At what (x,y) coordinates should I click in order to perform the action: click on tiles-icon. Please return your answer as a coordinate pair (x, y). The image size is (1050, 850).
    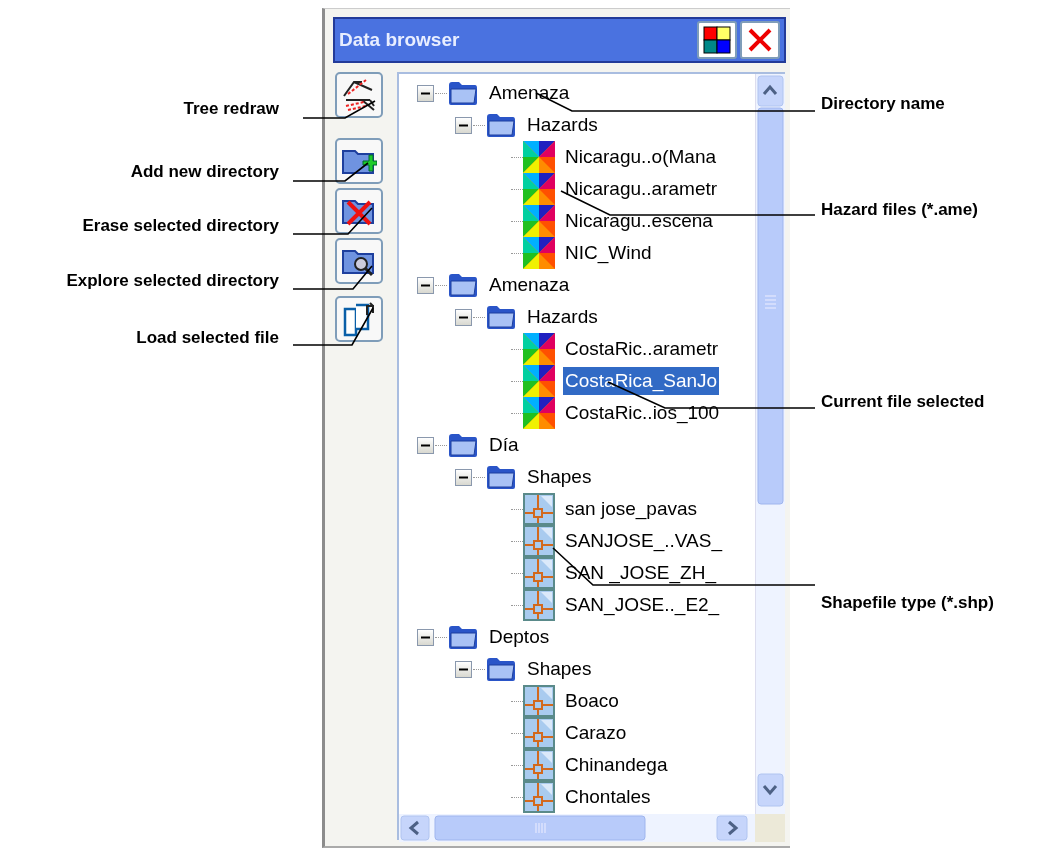
    Looking at the image, I should click on (717, 40).